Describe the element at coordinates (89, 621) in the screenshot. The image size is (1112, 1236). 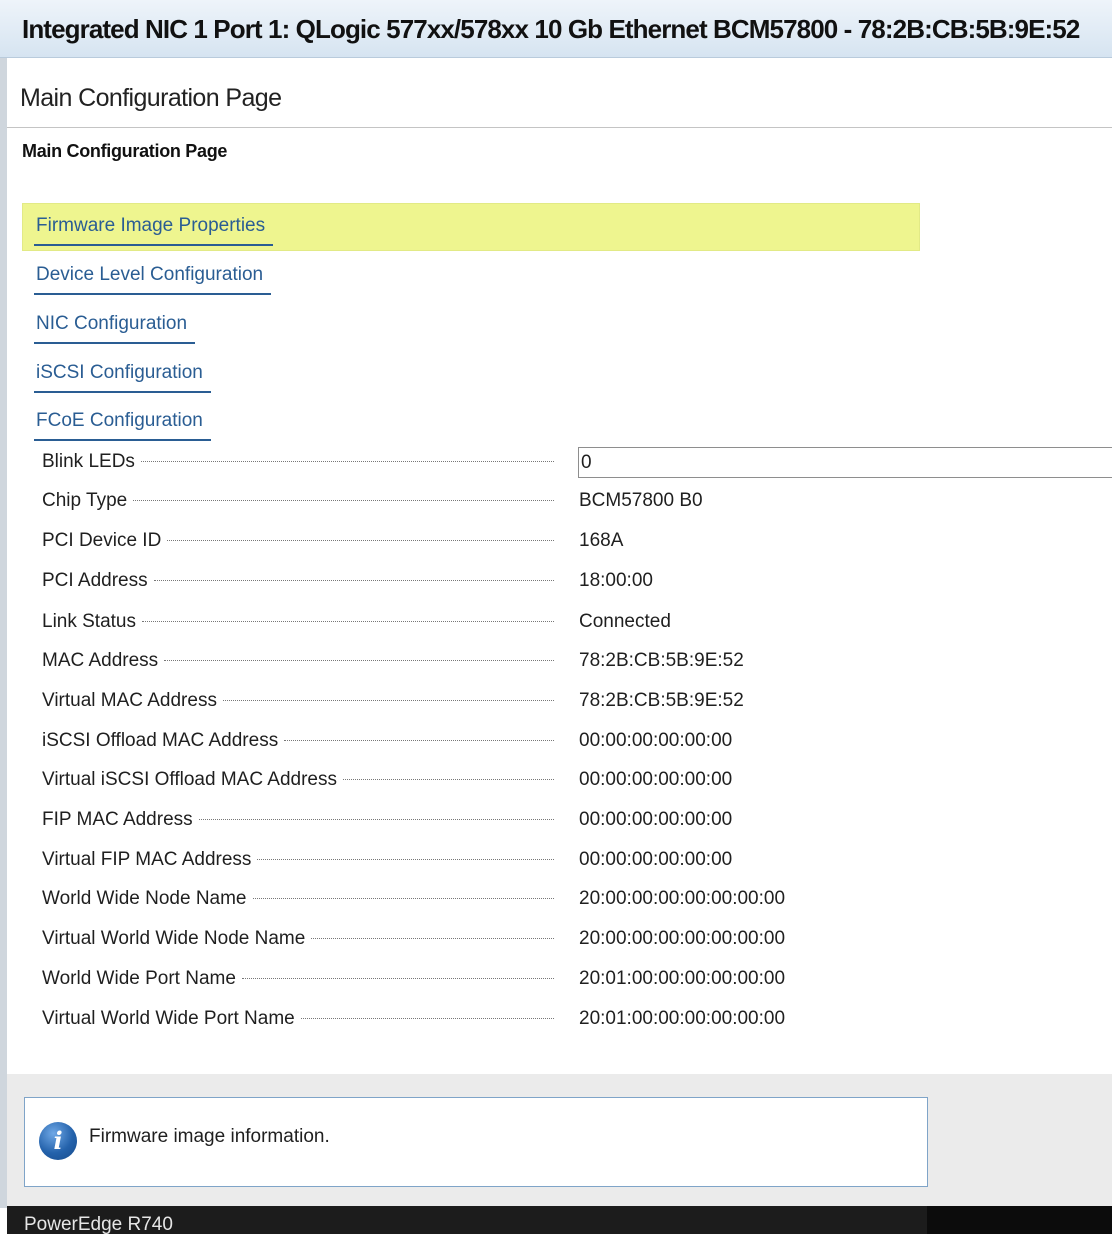
I see `field-label-text: Link Status` at that location.